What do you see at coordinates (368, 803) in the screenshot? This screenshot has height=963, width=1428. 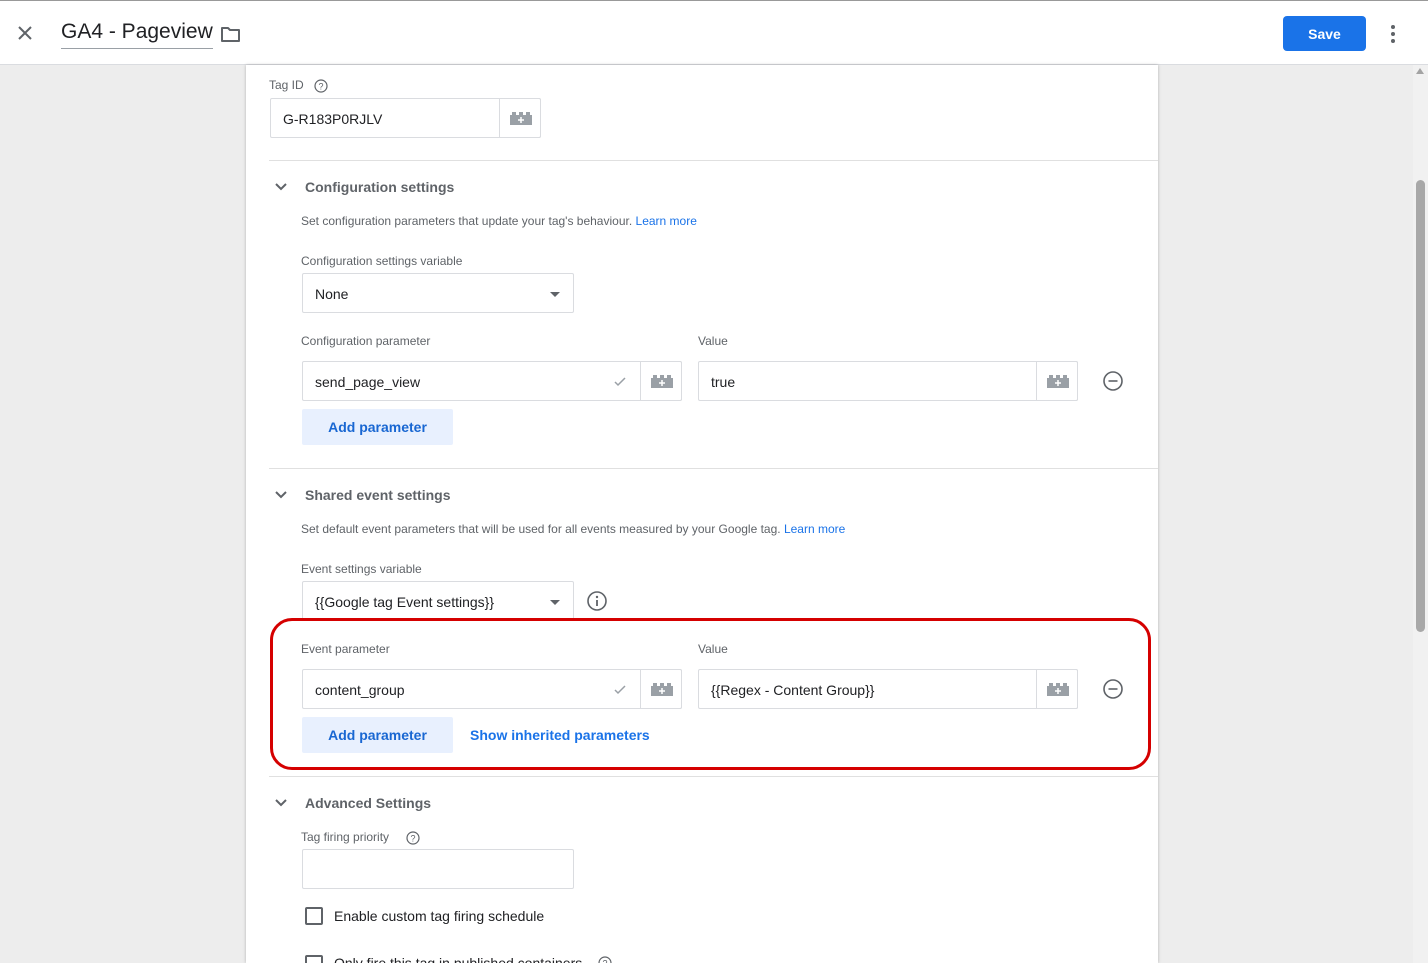 I see `advanced-section-title: Advanced Settings` at bounding box center [368, 803].